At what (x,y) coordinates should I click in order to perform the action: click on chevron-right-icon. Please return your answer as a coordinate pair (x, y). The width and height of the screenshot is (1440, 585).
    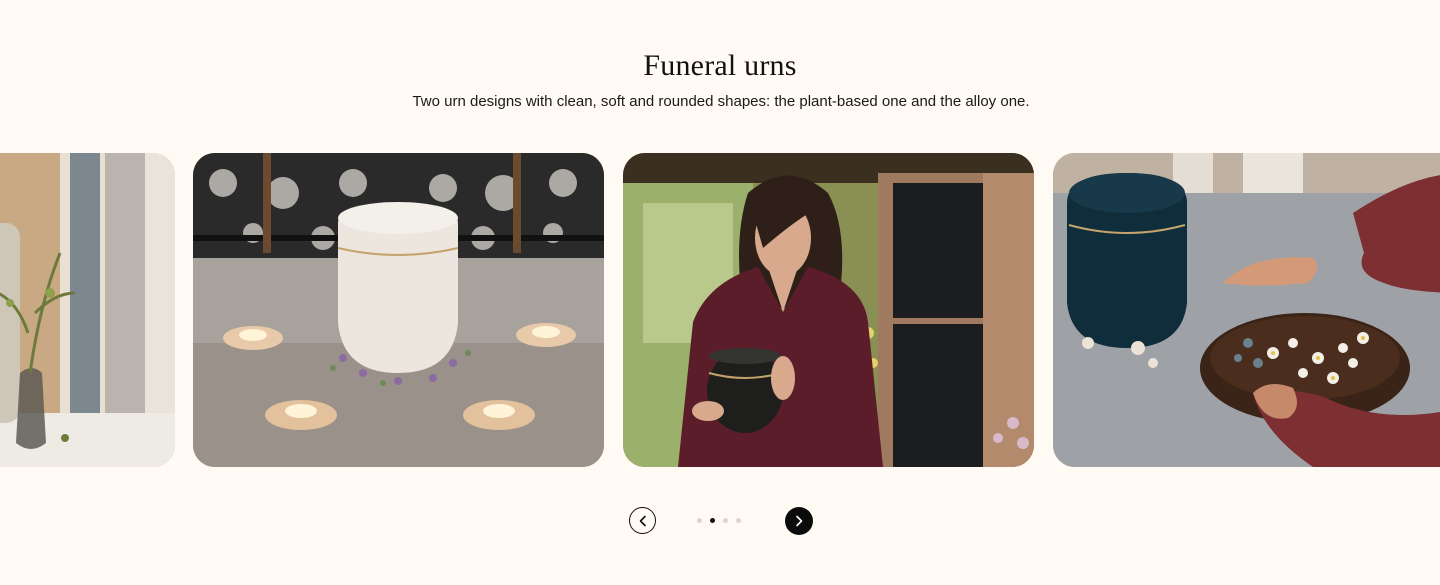
    Looking at the image, I should click on (799, 521).